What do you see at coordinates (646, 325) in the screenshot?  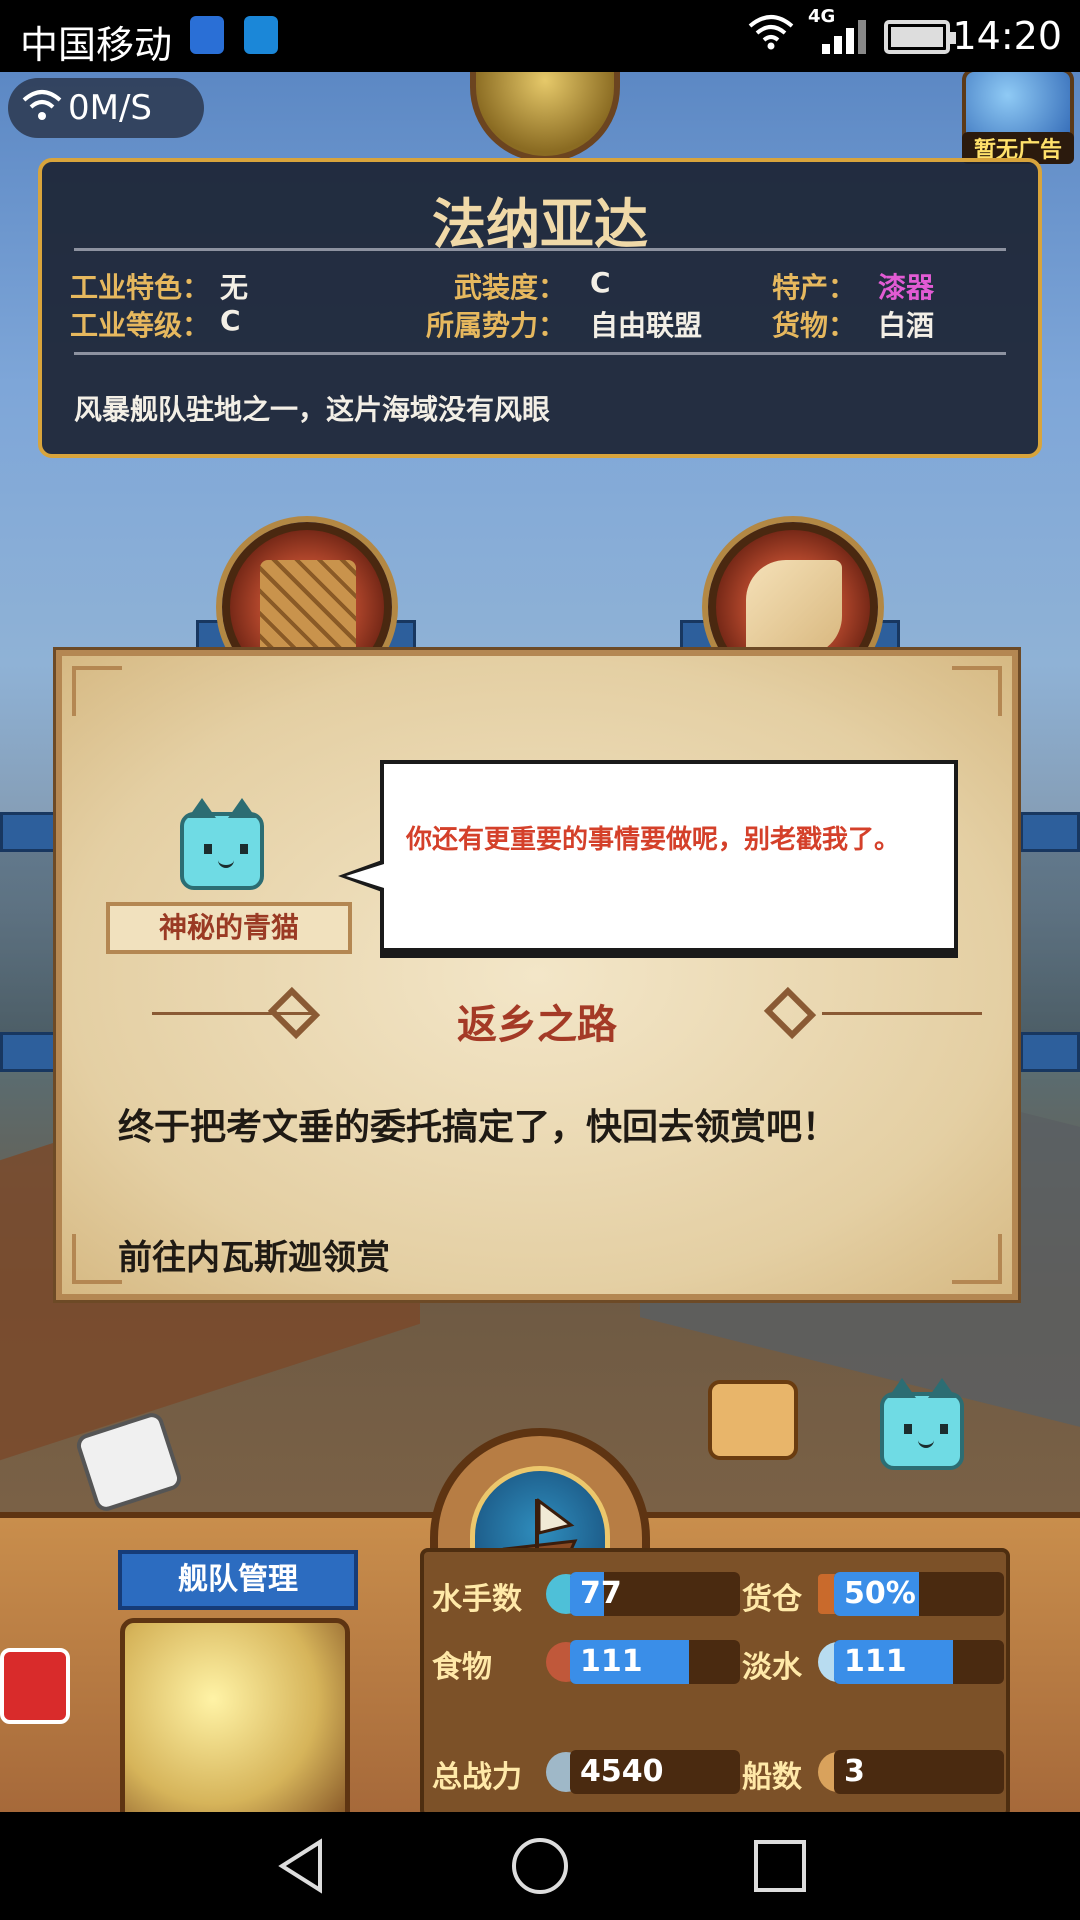 I see `faction-value: 自由联盟` at bounding box center [646, 325].